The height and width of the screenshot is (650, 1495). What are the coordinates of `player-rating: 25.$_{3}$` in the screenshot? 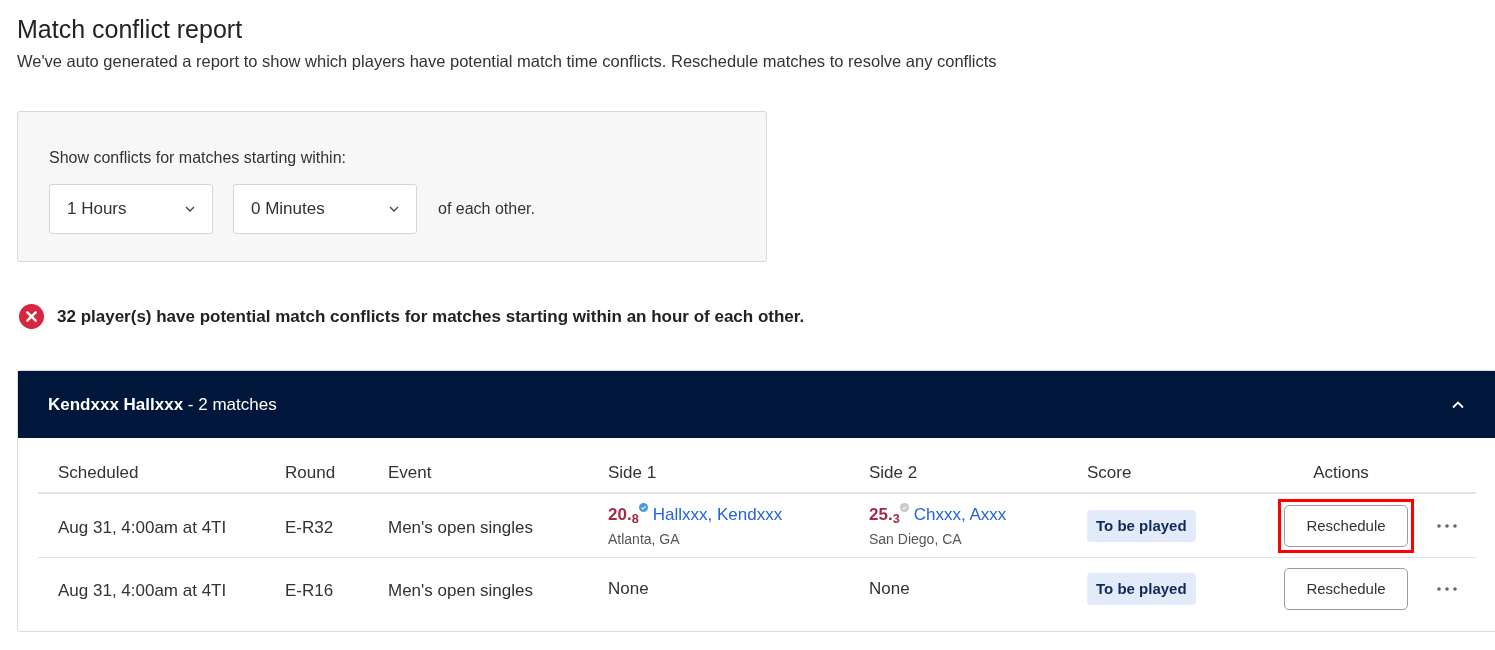 It's located at (884, 516).